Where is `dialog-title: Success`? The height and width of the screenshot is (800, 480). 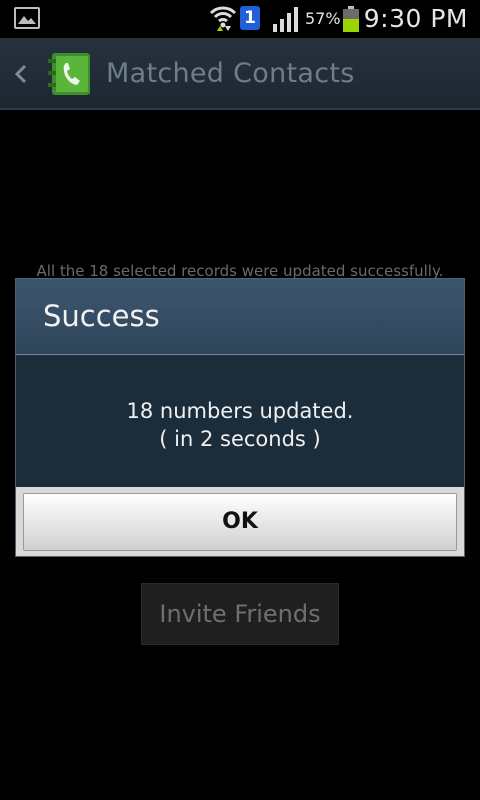 dialog-title: Success is located at coordinates (101, 316).